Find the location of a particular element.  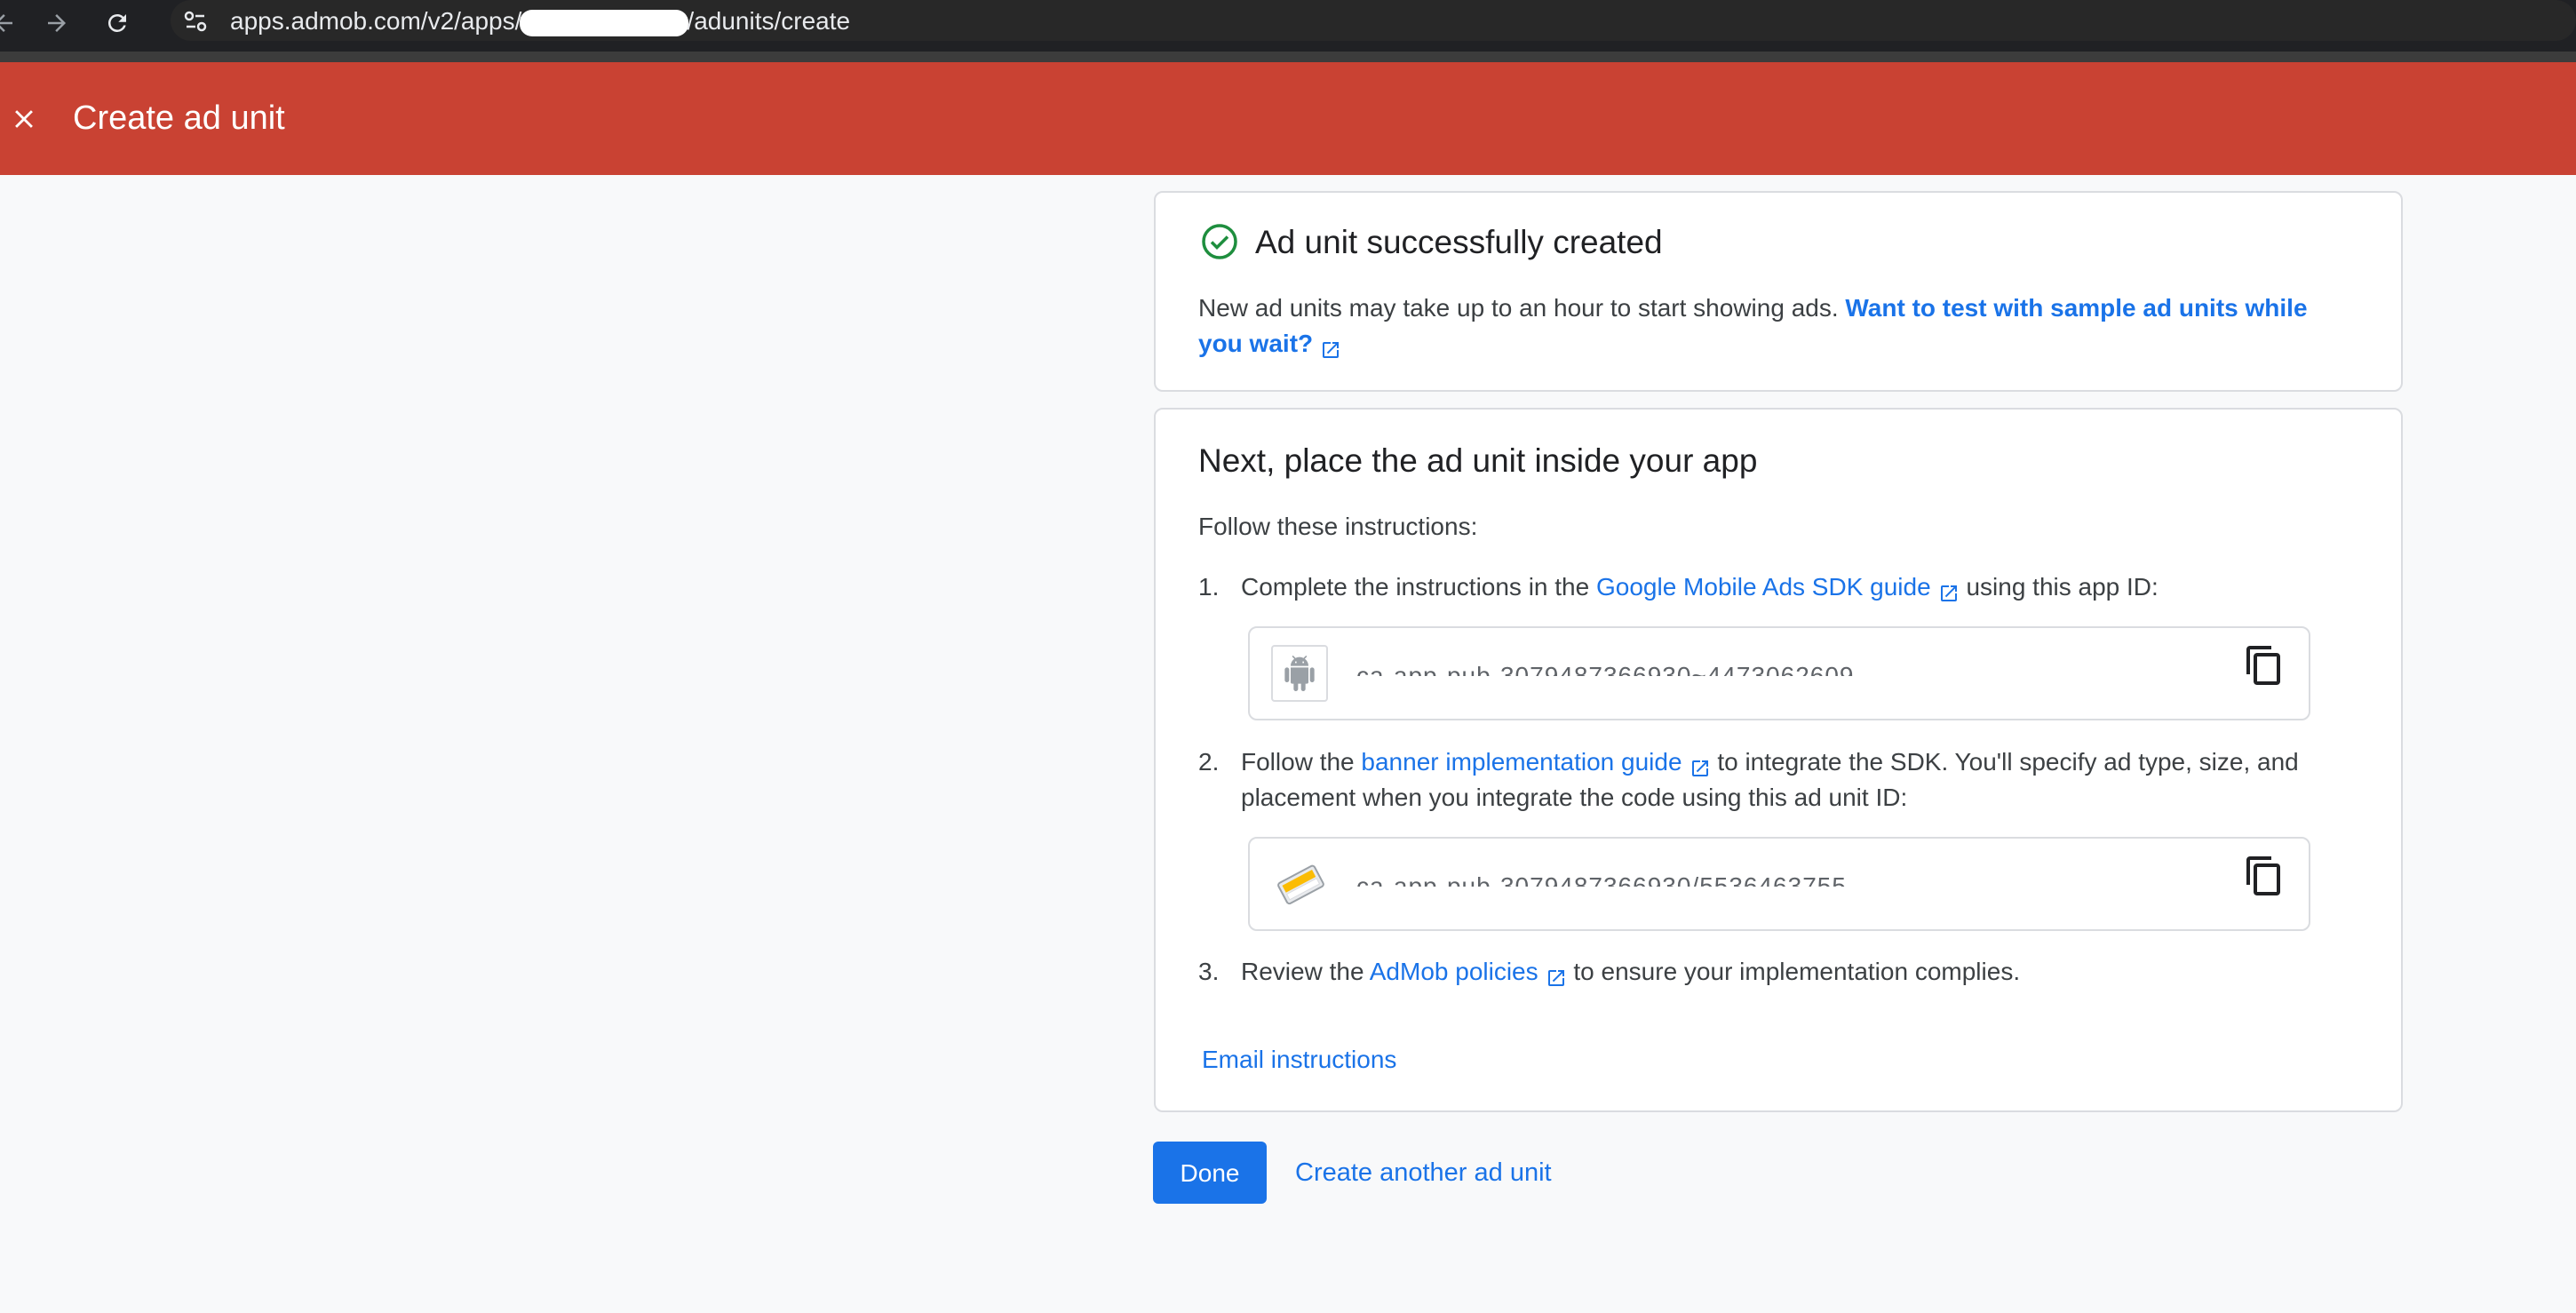

redacted-app-id is located at coordinates (604, 22).